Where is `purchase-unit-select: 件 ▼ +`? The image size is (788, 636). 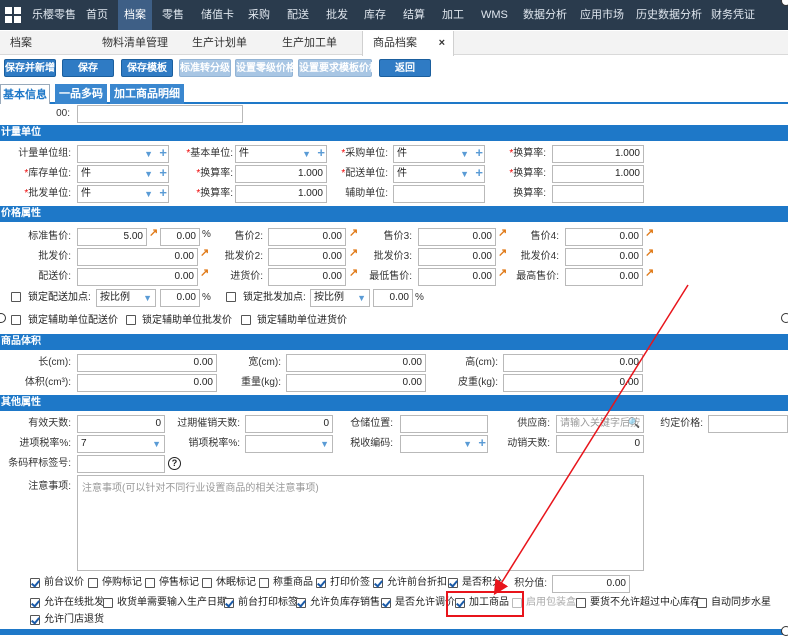
purchase-unit-select: 件 ▼ + is located at coordinates (439, 154).